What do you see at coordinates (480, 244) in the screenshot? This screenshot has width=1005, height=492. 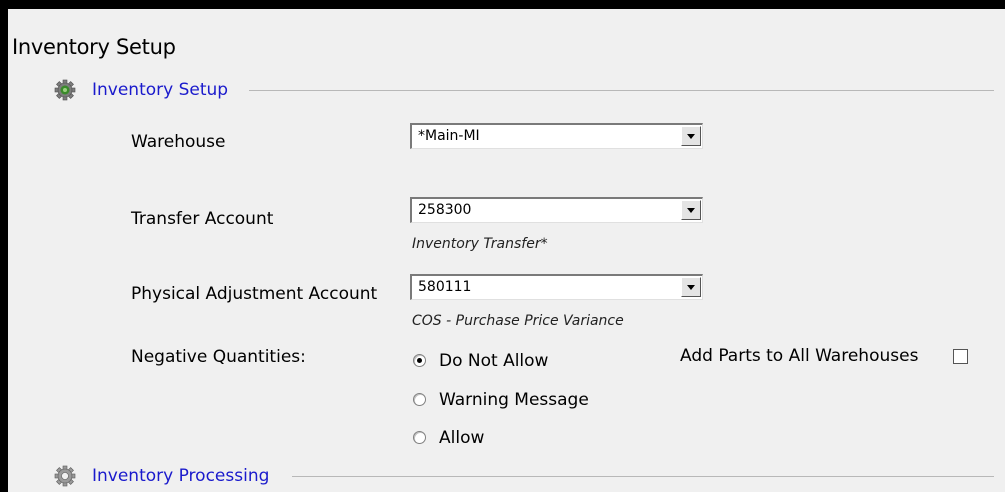 I see `transfer-account-description: Inventory Transfer*` at bounding box center [480, 244].